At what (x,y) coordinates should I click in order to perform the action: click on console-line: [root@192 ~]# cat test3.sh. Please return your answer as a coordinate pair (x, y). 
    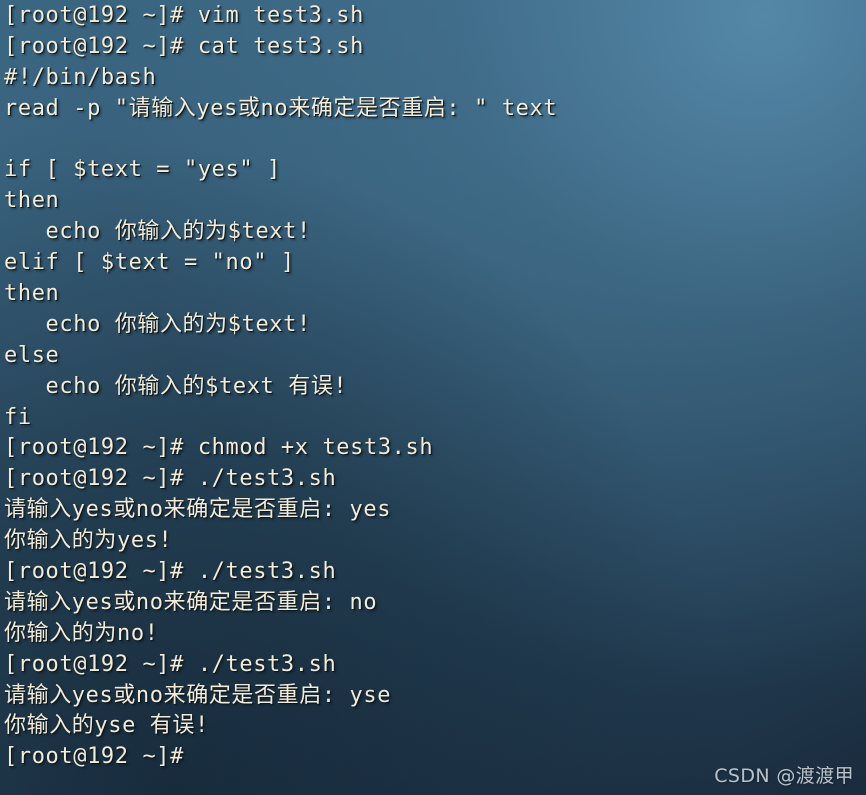
    Looking at the image, I should click on (184, 46).